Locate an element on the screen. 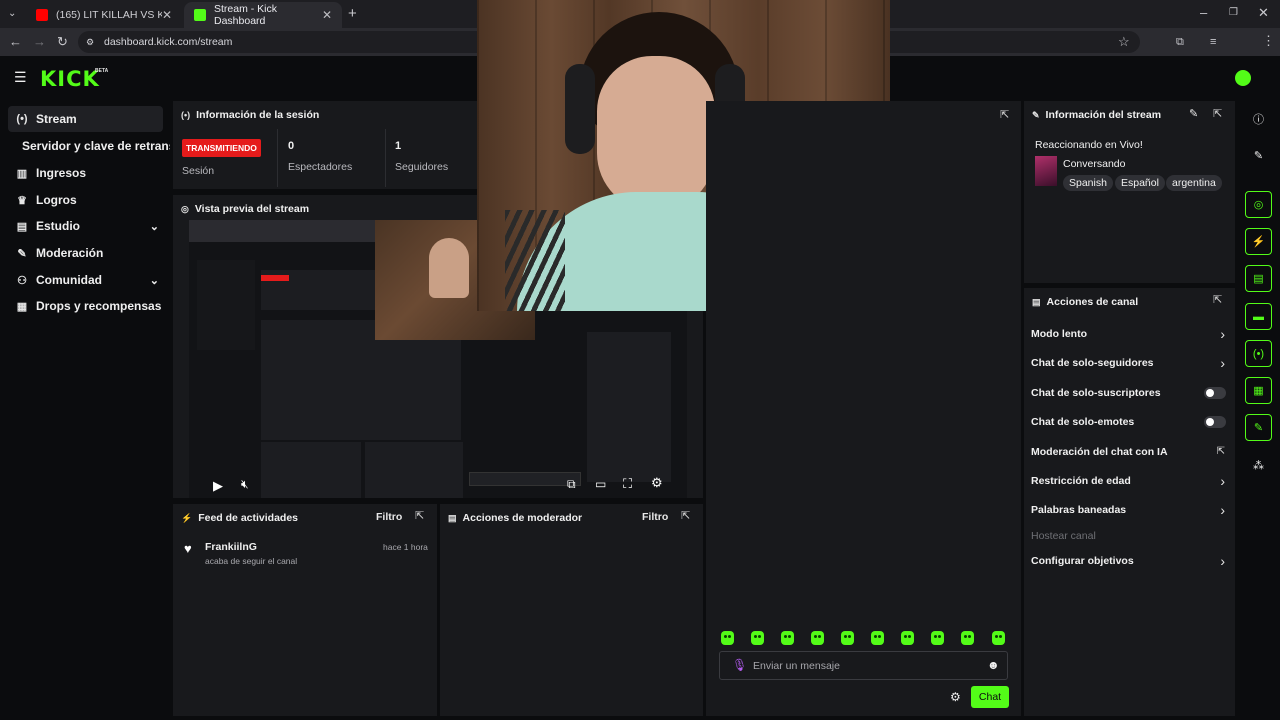 This screenshot has width=1280, height=720. tab-search-icon: ⌄ is located at coordinates (12, 14).